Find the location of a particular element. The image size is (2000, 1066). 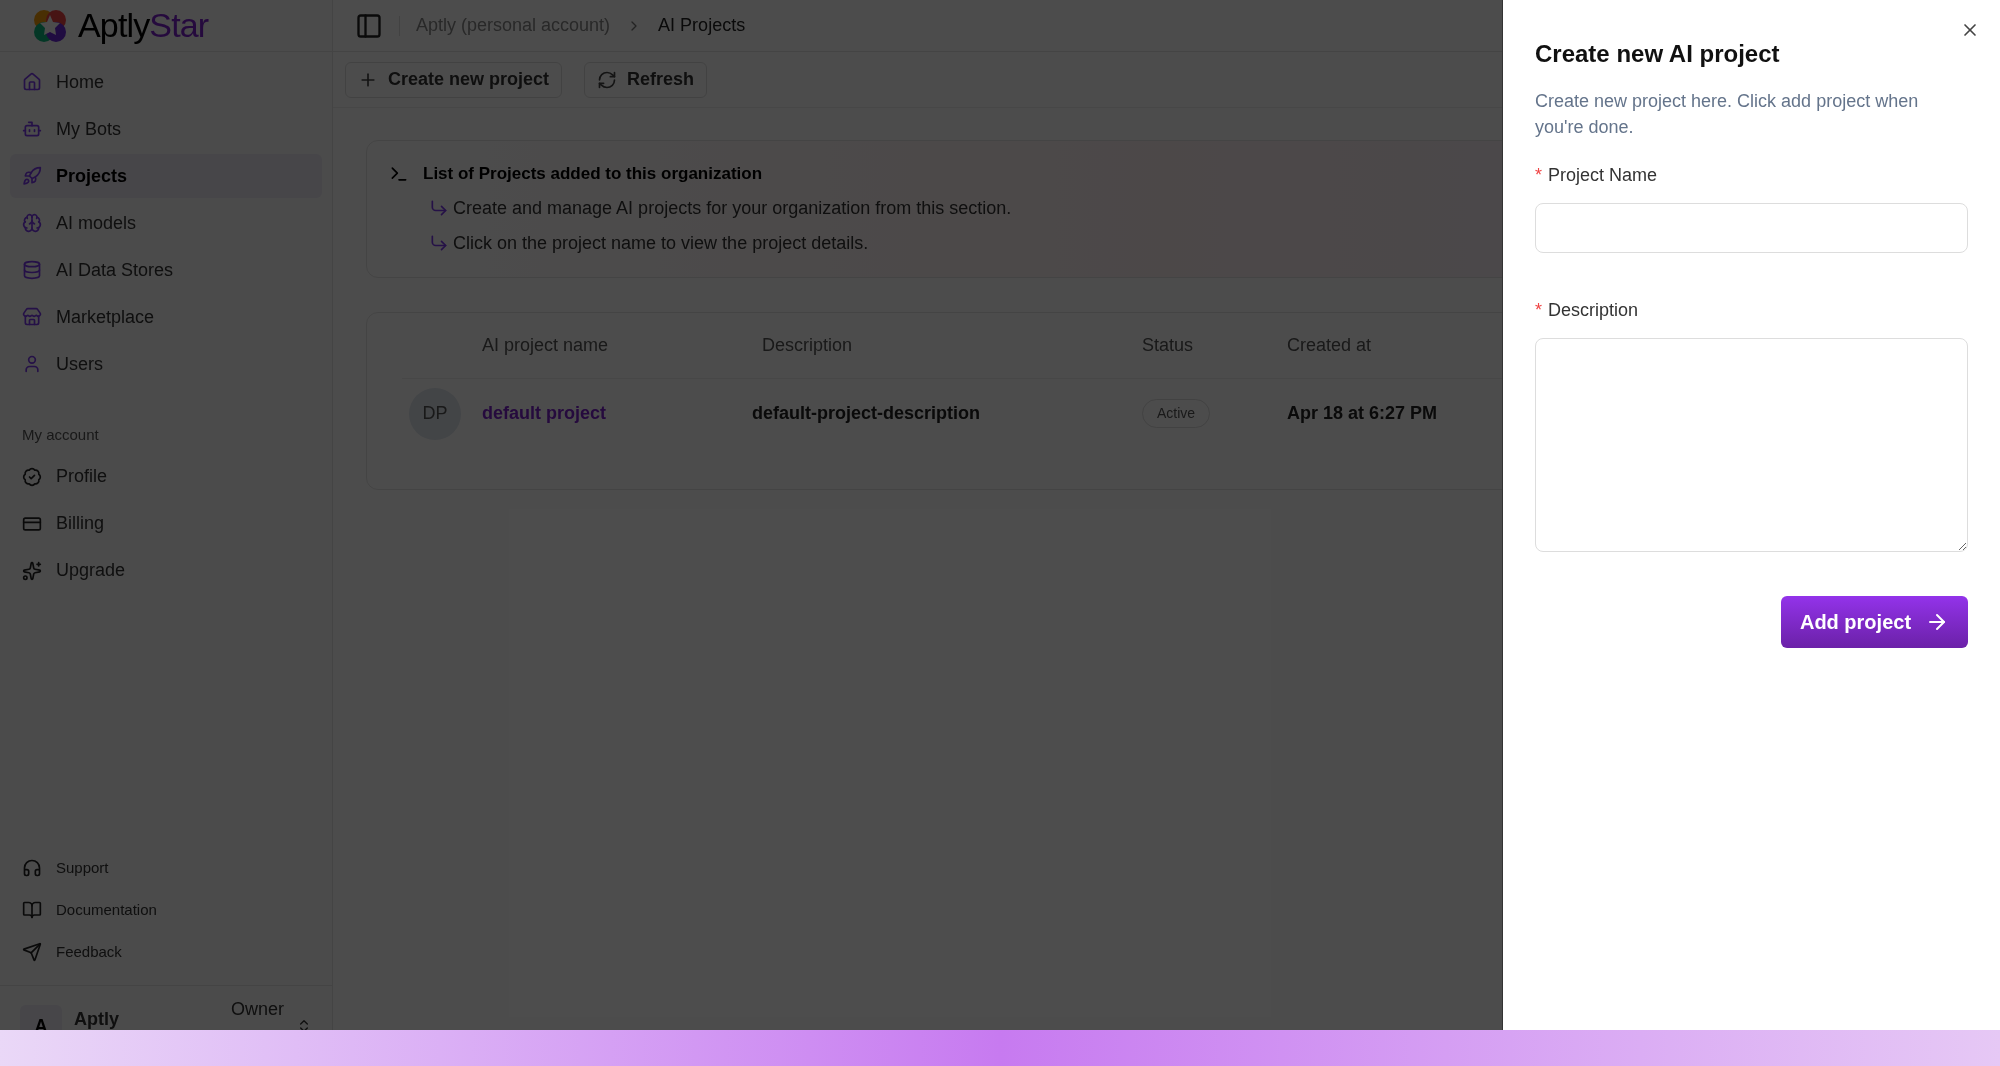

input-field is located at coordinates (1751, 228).